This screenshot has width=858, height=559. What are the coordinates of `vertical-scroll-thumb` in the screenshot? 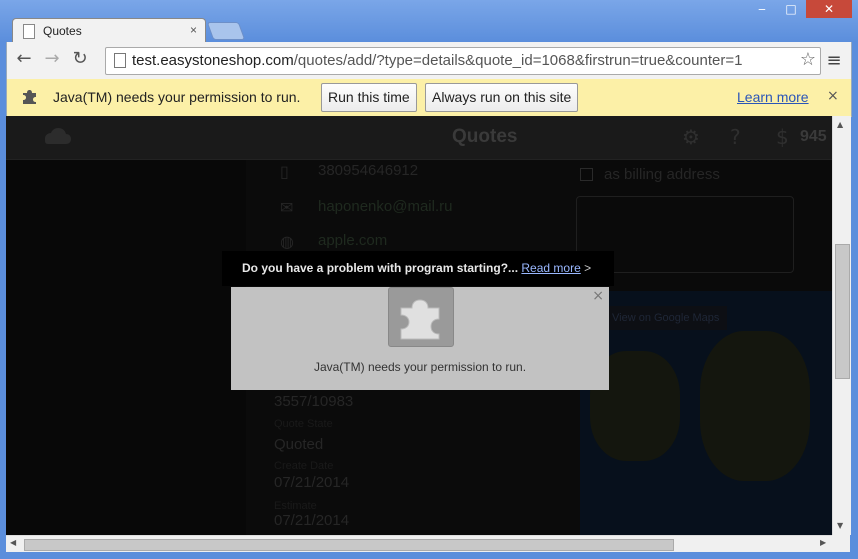 It's located at (842, 311).